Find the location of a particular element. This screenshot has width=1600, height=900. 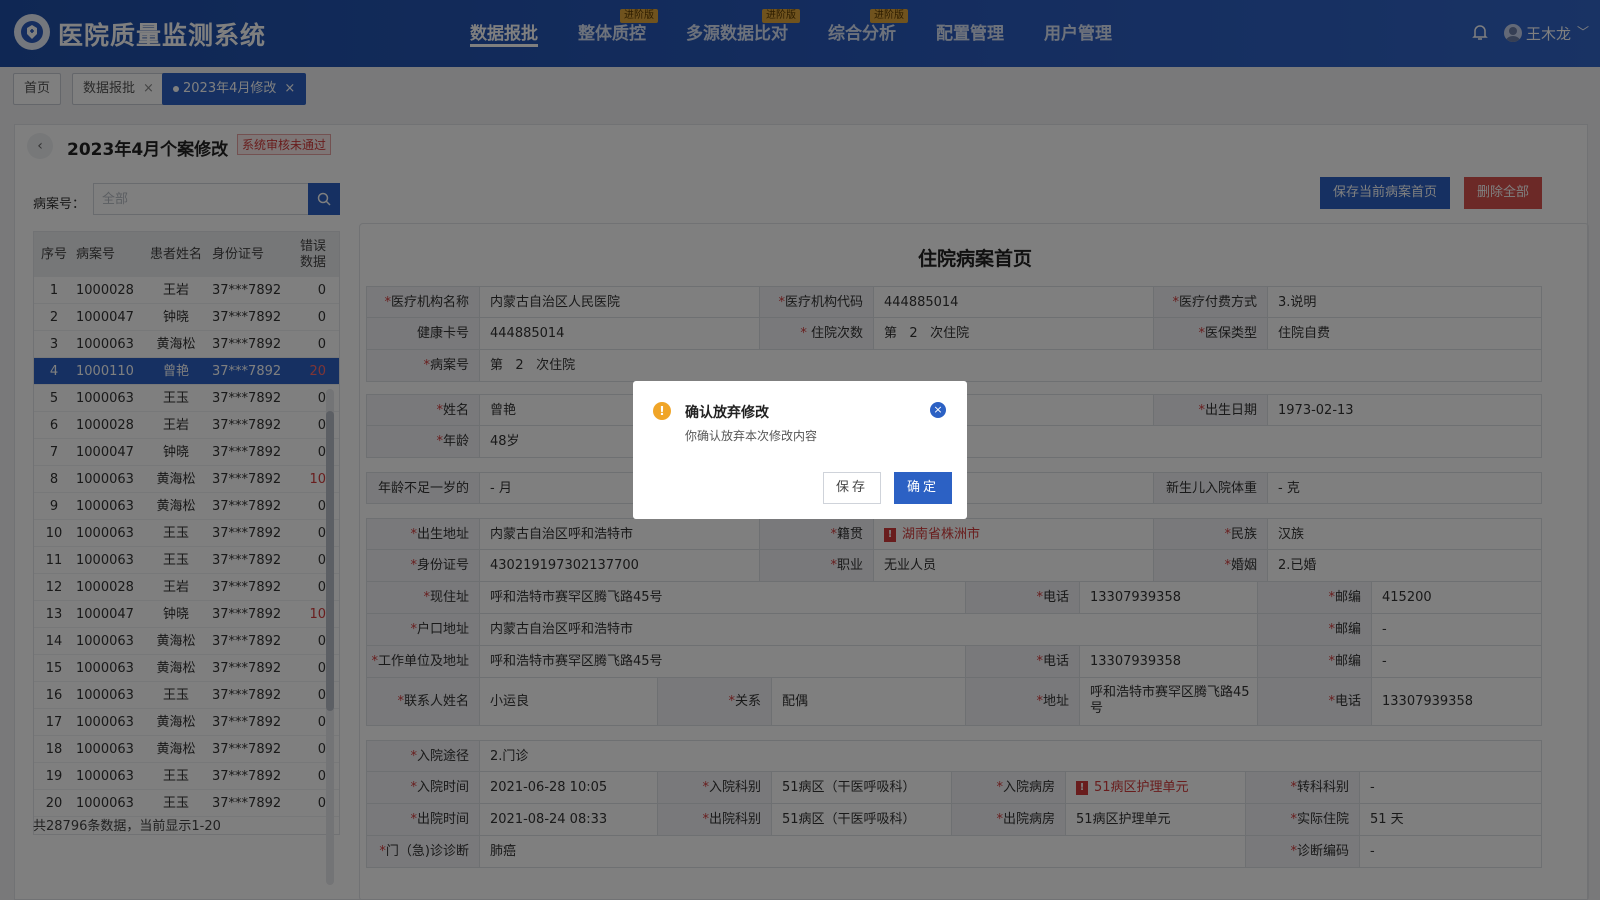

dialog-message: 你确认放弃本次修改内容 is located at coordinates (751, 436).